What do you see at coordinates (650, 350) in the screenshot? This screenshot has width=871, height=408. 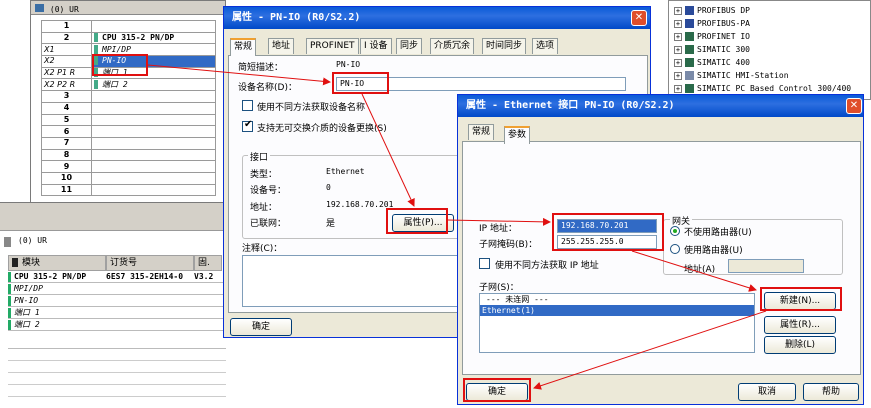 I see `arrow-new-to-ok` at bounding box center [650, 350].